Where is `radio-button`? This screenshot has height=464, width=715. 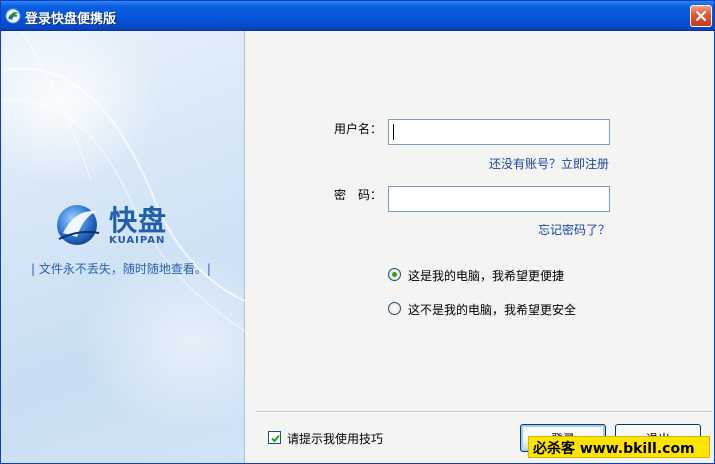 radio-button is located at coordinates (394, 308).